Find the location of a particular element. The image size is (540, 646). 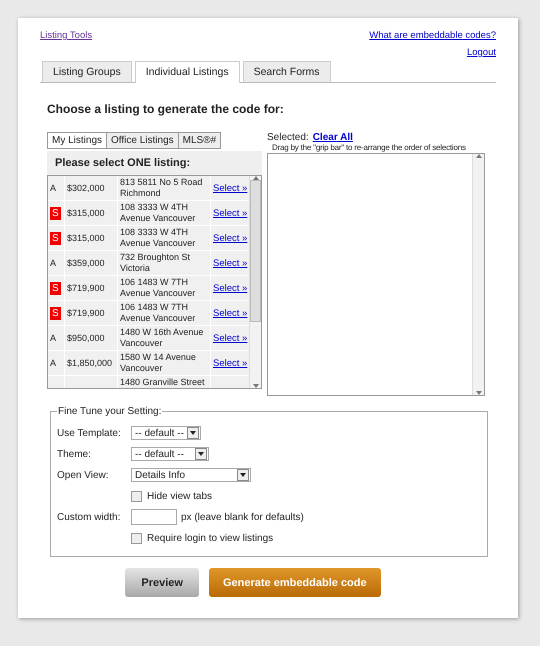

table-cell: $302,000 is located at coordinates (91, 188).